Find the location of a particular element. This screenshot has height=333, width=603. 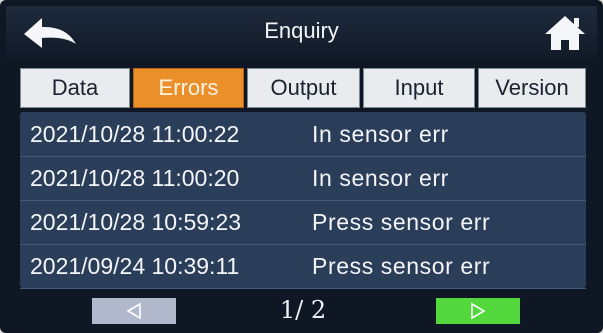

tab-version: Version is located at coordinates (532, 88).